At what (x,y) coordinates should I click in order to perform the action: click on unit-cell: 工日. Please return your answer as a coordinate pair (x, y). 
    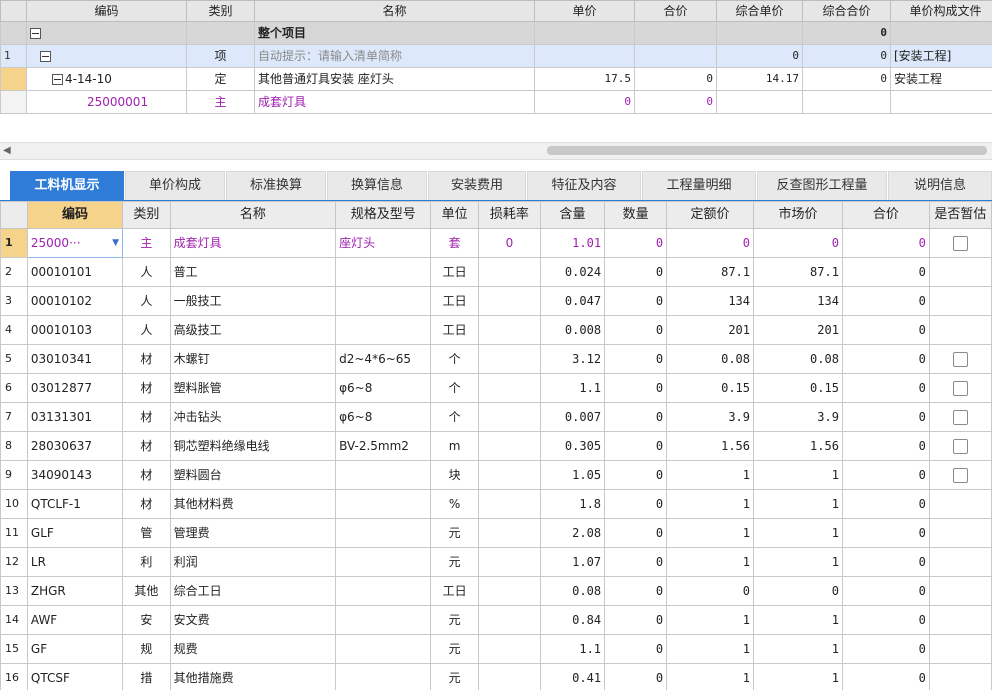
    Looking at the image, I should click on (454, 272).